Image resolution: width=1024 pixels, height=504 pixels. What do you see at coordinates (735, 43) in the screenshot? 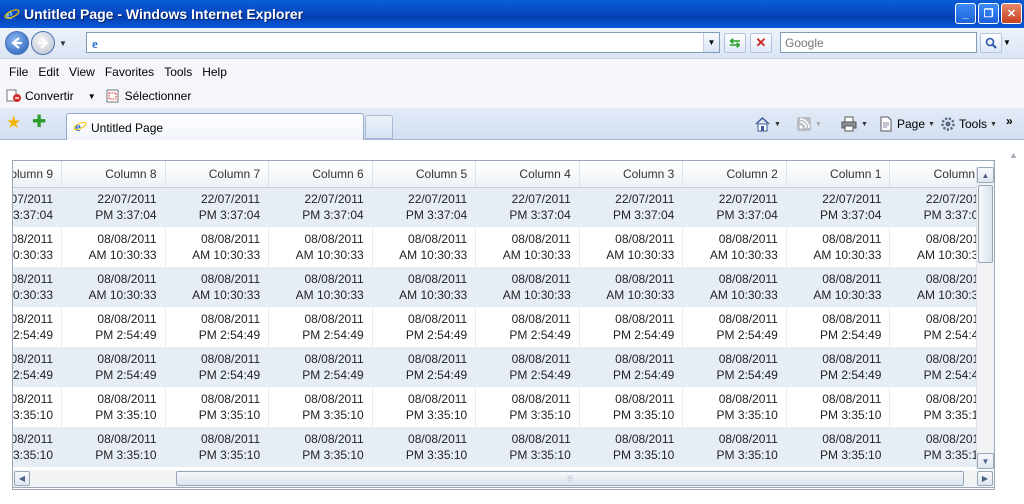
I see `refresh-button: ⇆` at bounding box center [735, 43].